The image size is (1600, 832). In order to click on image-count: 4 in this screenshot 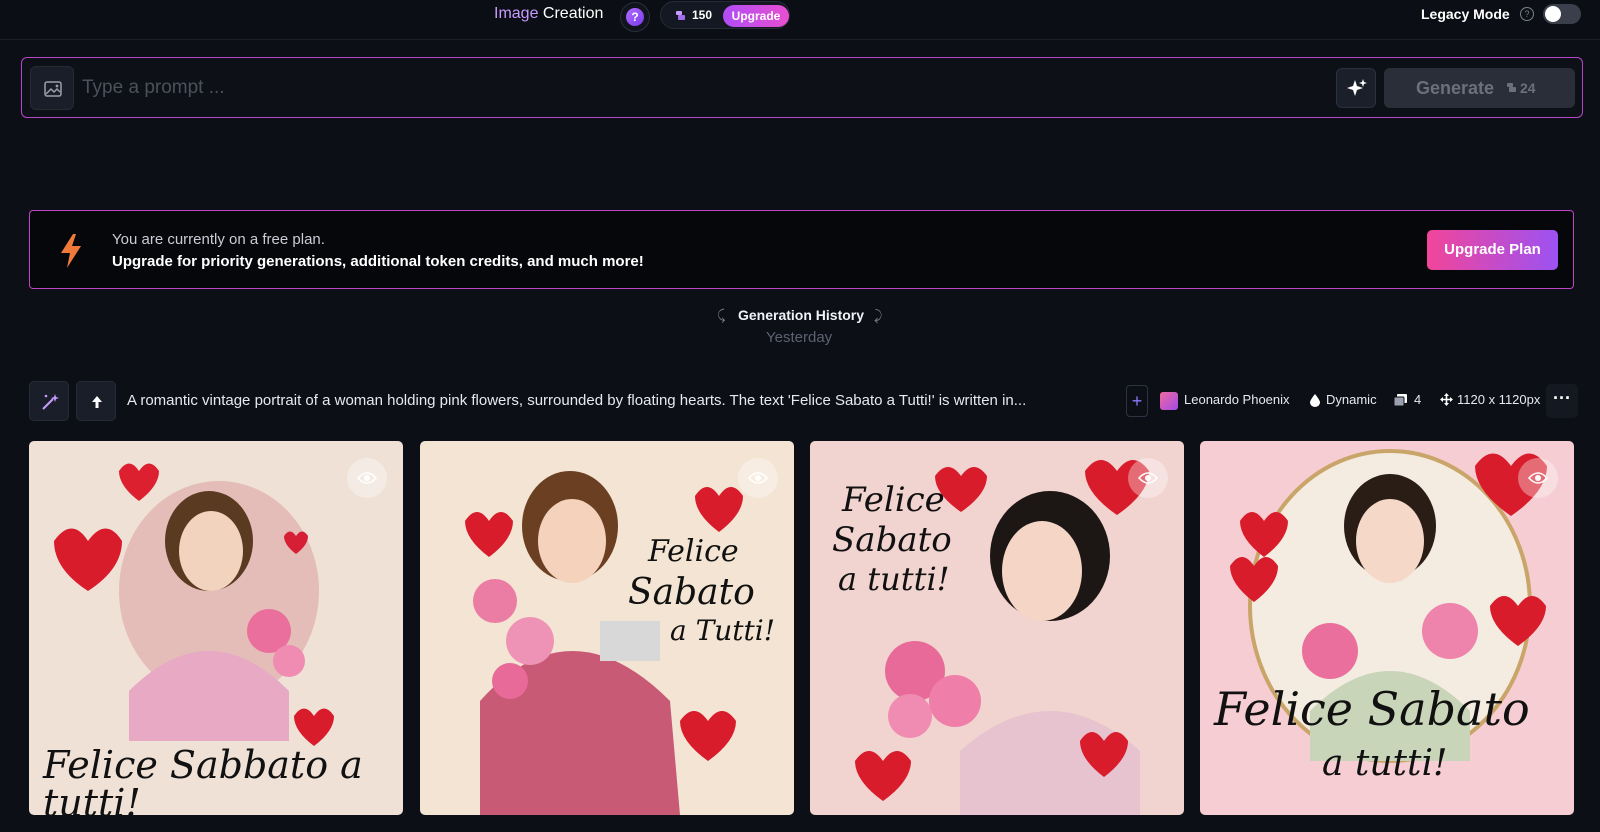, I will do `click(1418, 399)`.